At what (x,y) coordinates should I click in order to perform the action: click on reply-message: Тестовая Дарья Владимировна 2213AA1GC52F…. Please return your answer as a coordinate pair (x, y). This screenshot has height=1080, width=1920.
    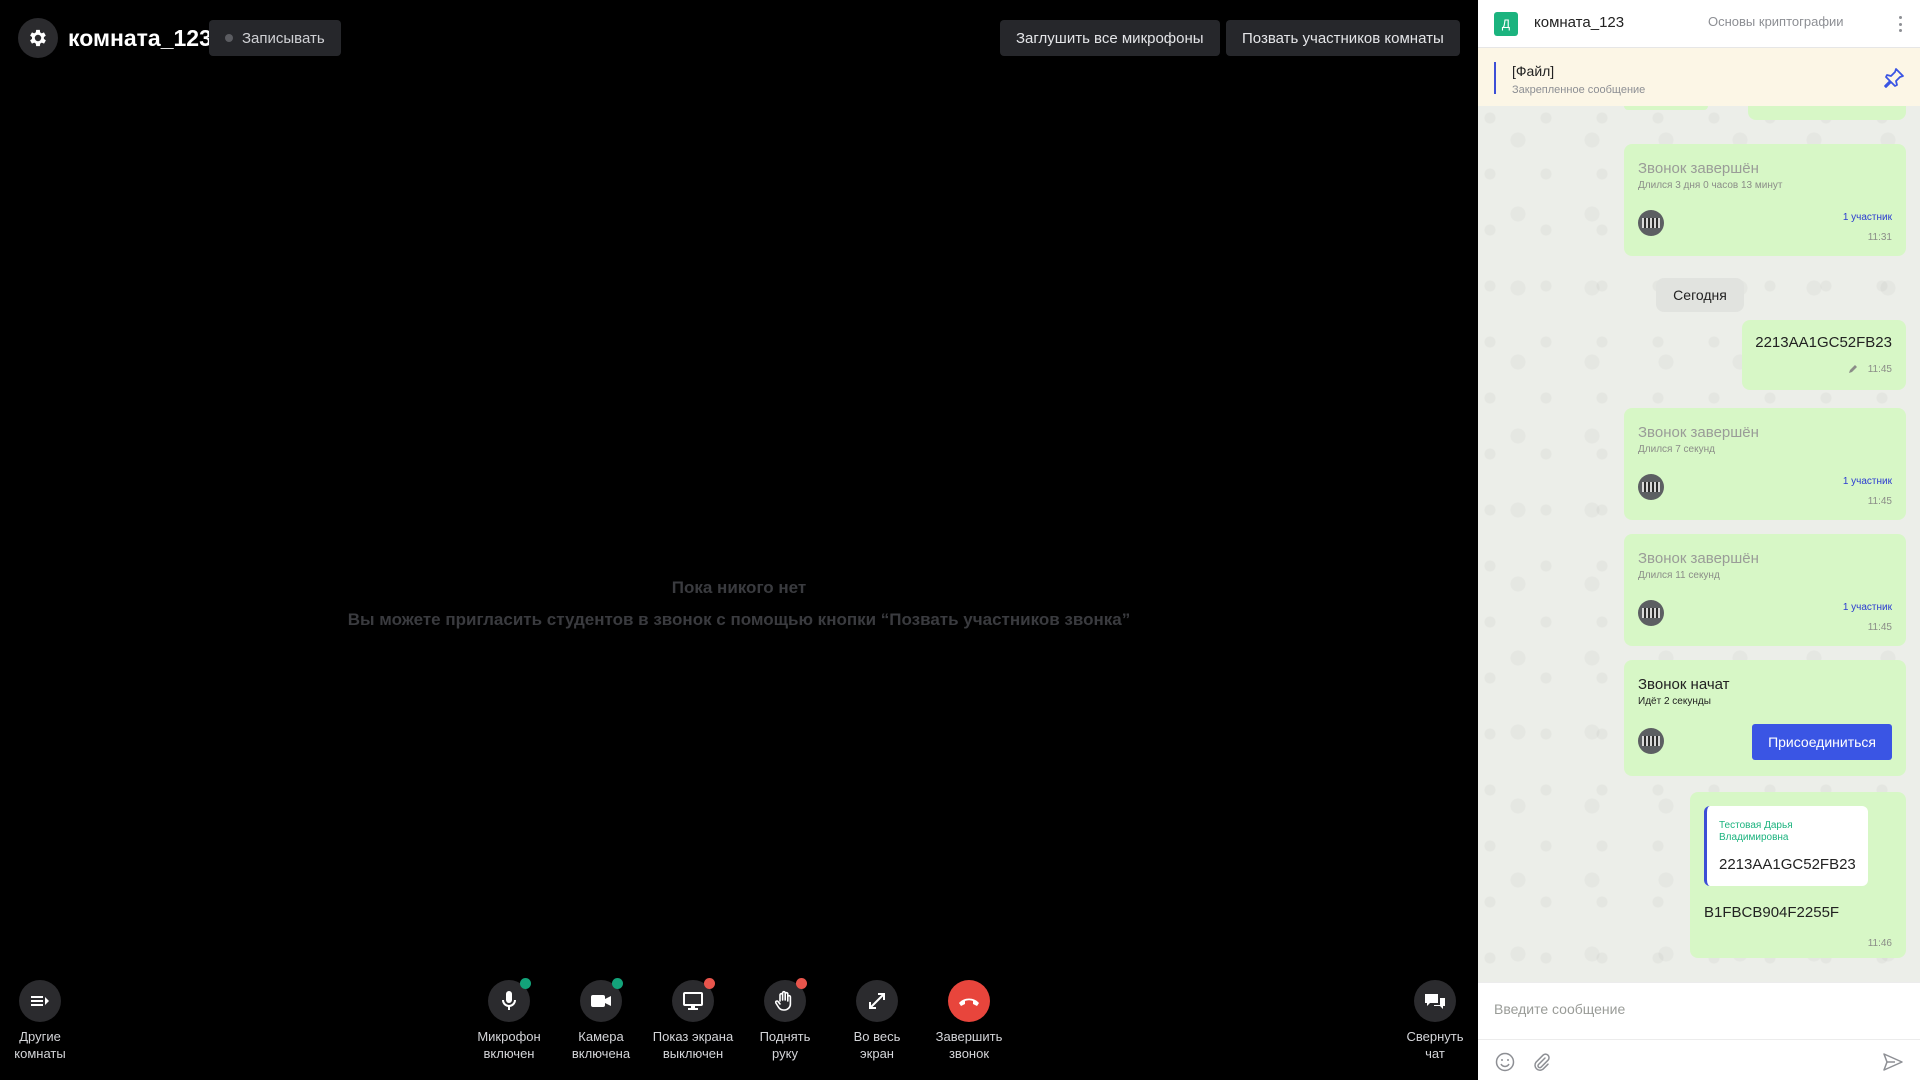
    Looking at the image, I should click on (1798, 875).